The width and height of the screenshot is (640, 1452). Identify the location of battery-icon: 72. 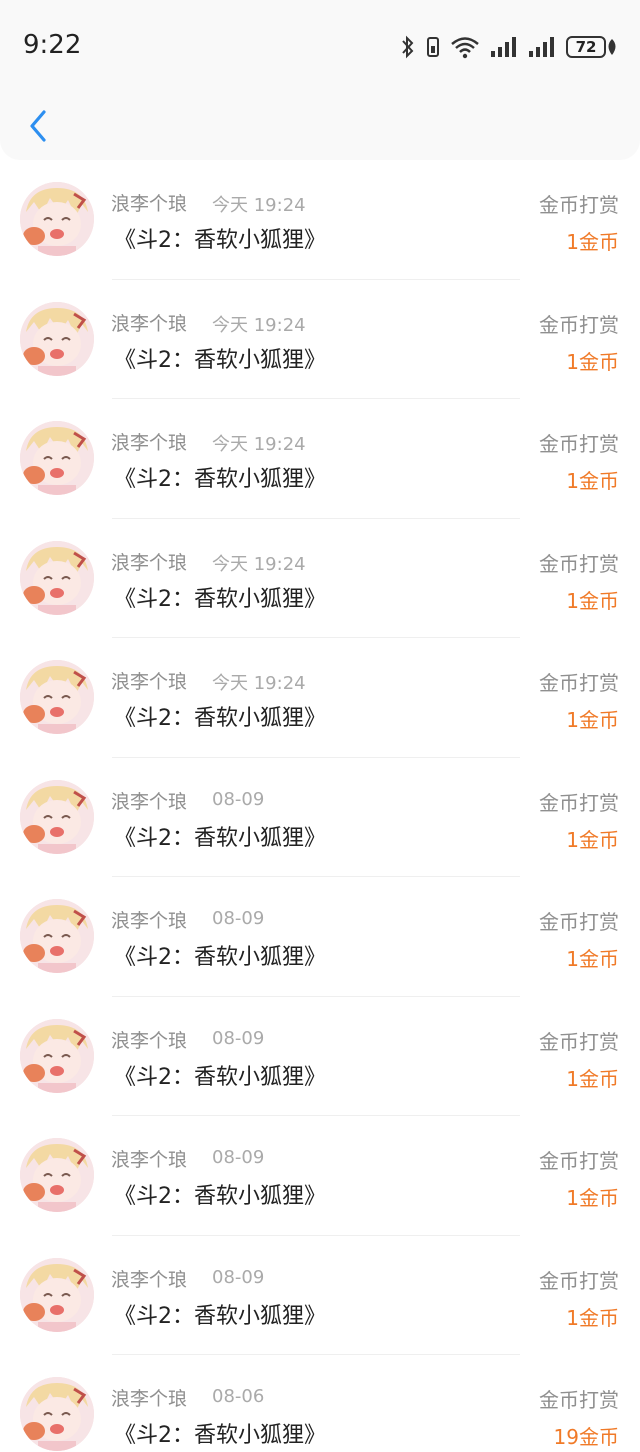
(592, 47).